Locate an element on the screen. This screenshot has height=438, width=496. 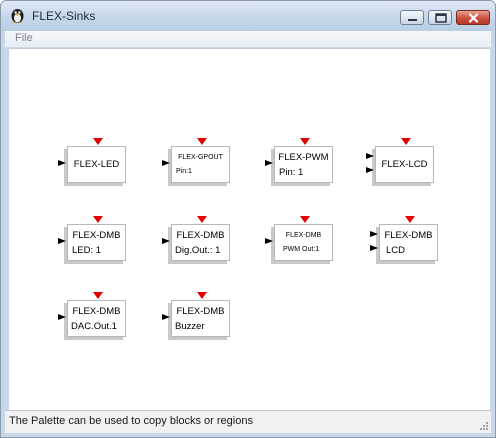
block-flex-pwm: FLEX-PWM Pin: 1 is located at coordinates (299, 160).